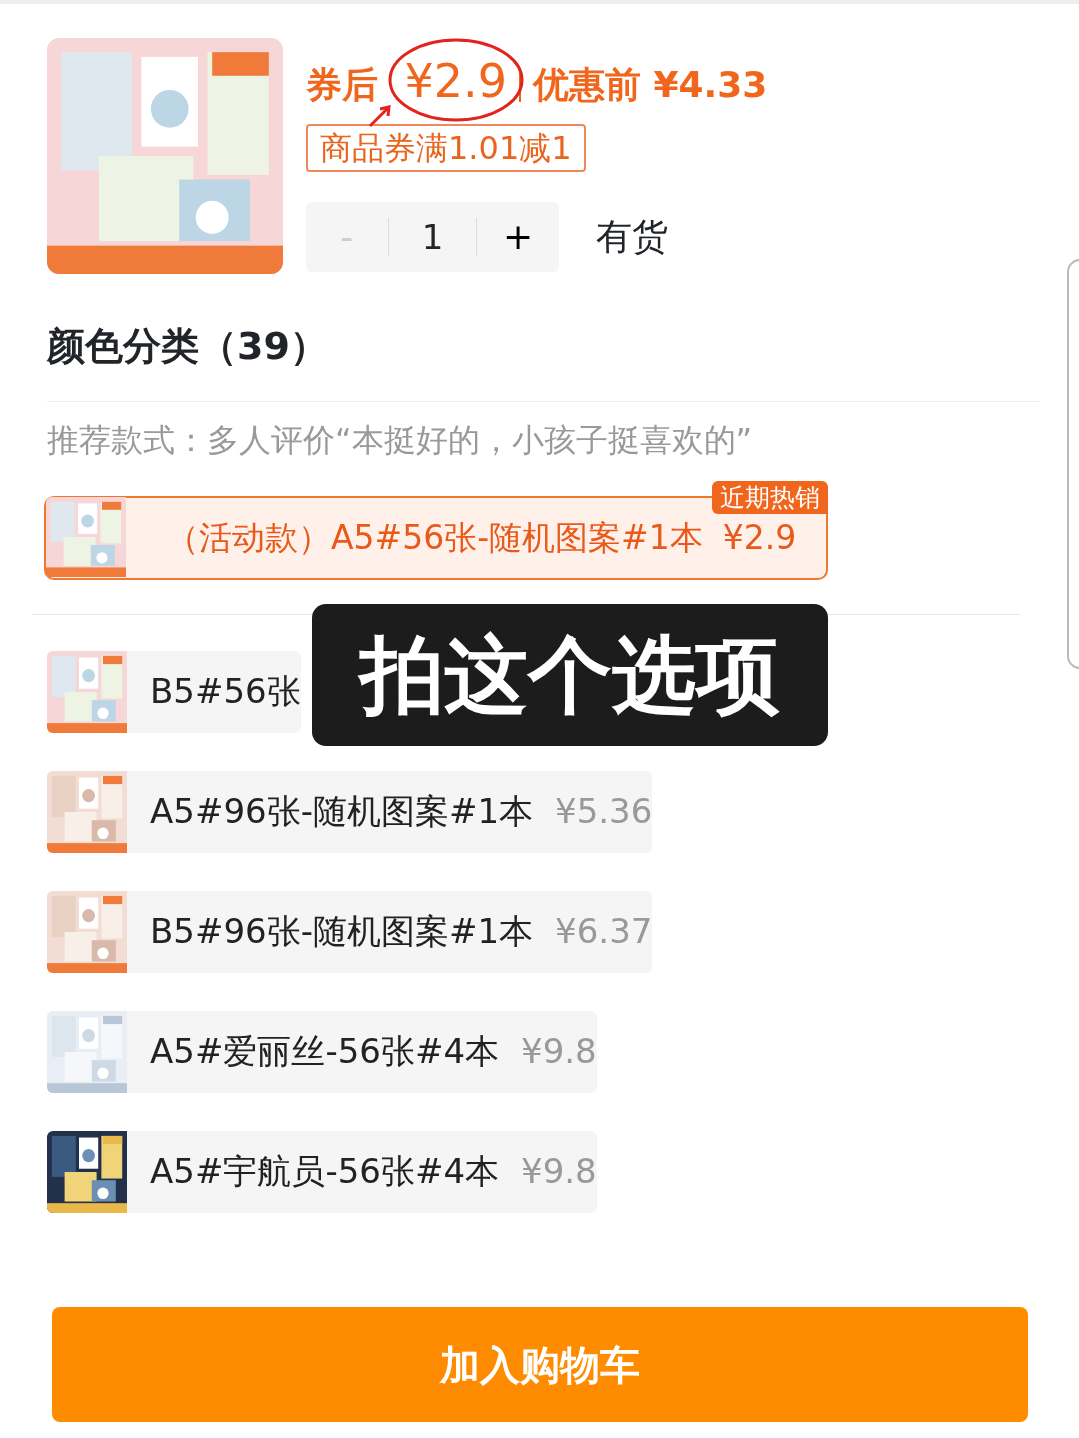 This screenshot has height=1438, width=1079. I want to click on original-price: 优惠前 ¥4.33, so click(650, 84).